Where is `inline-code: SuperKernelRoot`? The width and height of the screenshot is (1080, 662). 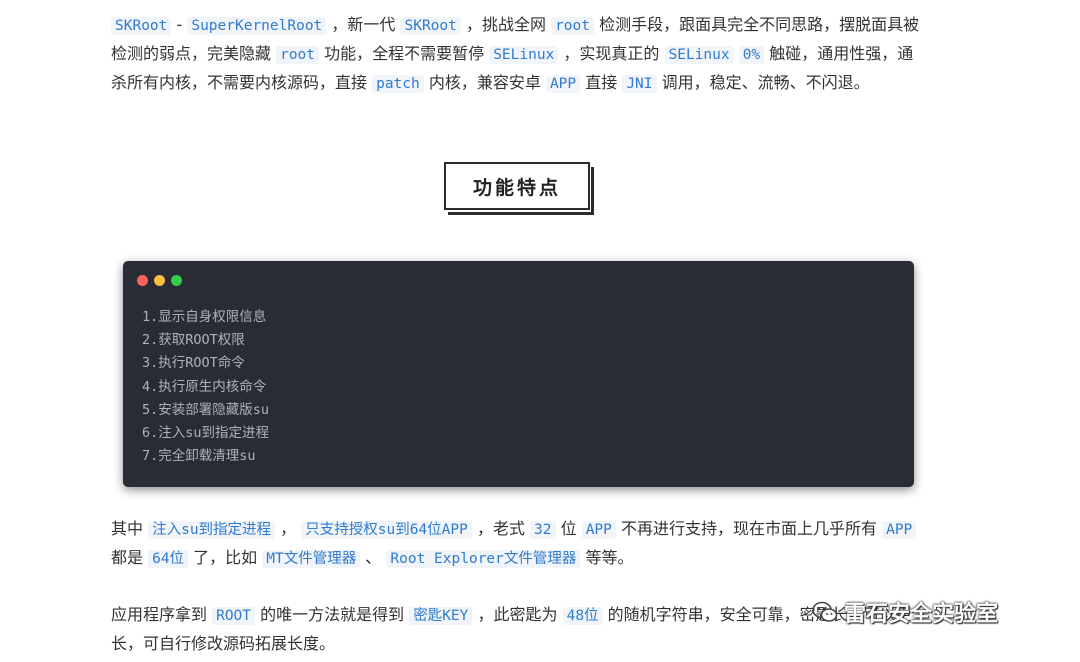 inline-code: SuperKernelRoot is located at coordinates (257, 26).